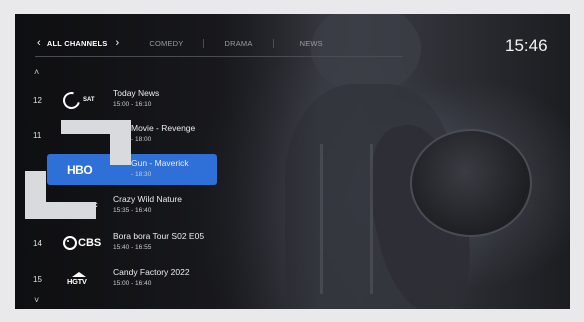 The width and height of the screenshot is (584, 322). Describe the element at coordinates (90, 243) in the screenshot. I see `channel-logo-text: CBS` at that location.